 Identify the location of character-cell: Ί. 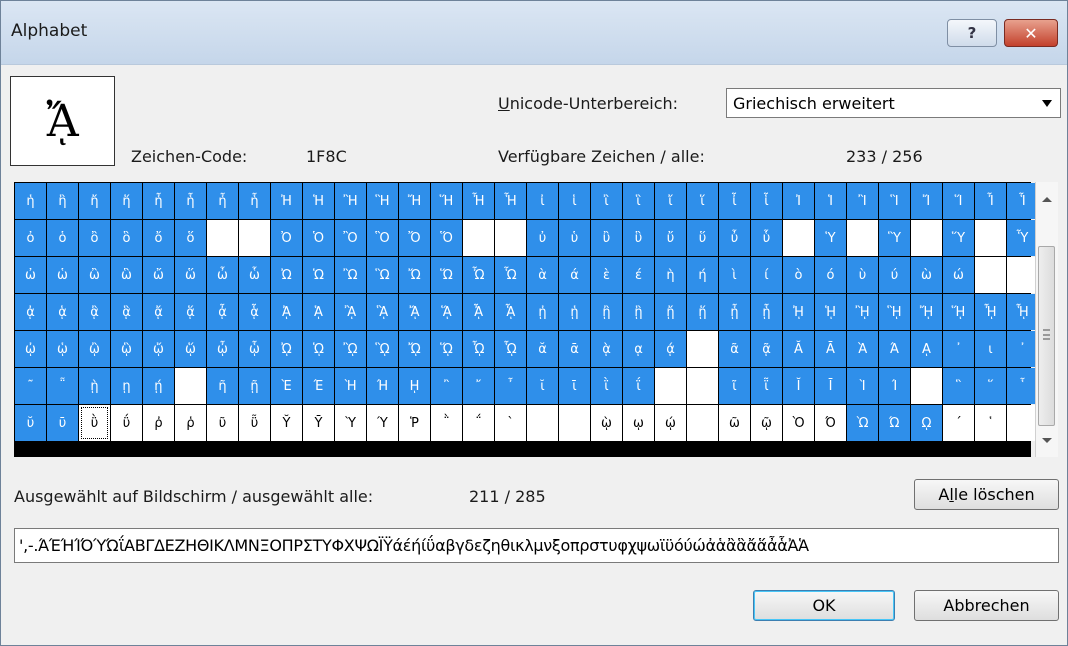
(894, 386).